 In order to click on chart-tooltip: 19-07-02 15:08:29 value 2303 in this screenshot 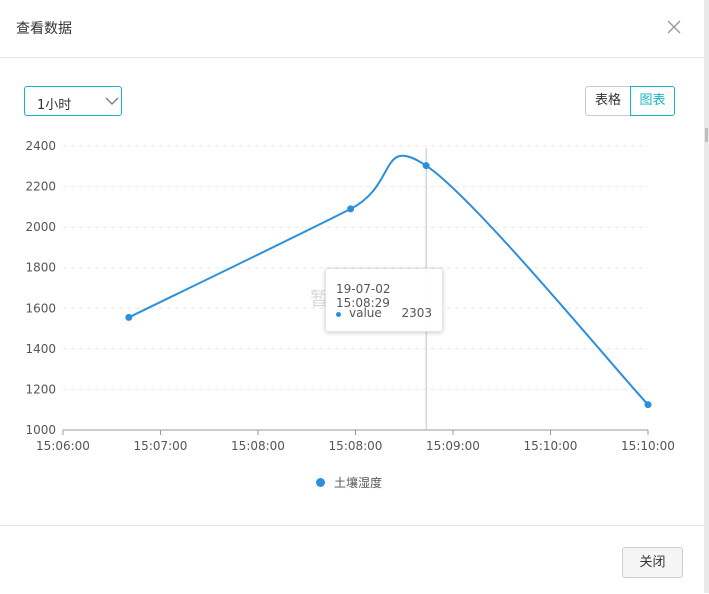, I will do `click(384, 300)`.